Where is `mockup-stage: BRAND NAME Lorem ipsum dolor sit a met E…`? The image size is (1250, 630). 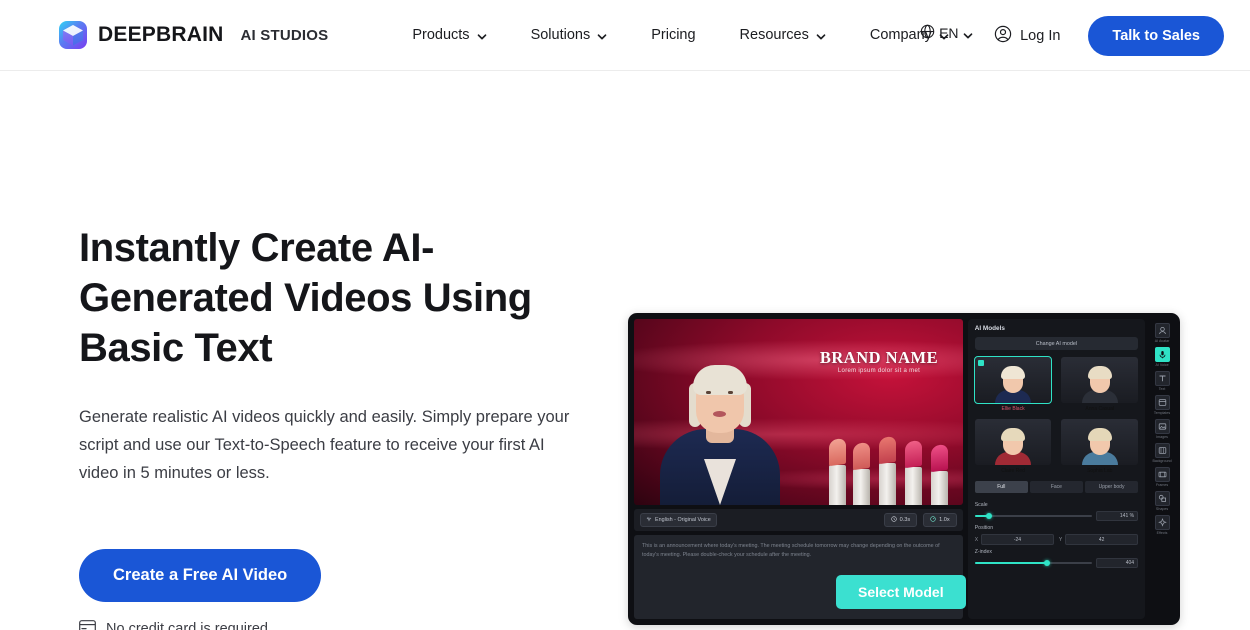
mockup-stage: BRAND NAME Lorem ipsum dolor sit a met E… is located at coordinates (798, 469).